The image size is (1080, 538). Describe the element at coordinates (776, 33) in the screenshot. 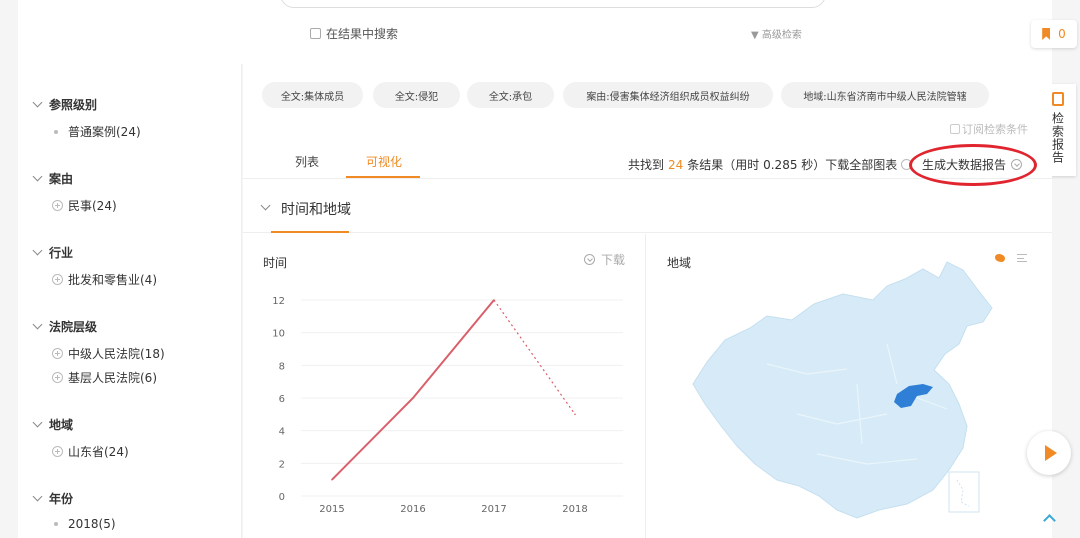

I see `advanced-search-link: ▼ 高级检索` at that location.